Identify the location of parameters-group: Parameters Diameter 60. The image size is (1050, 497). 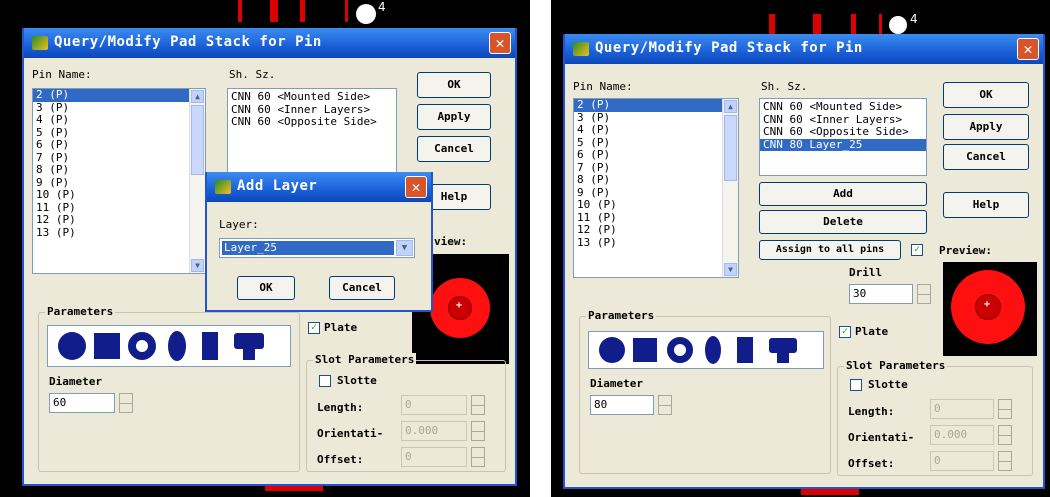
(169, 388).